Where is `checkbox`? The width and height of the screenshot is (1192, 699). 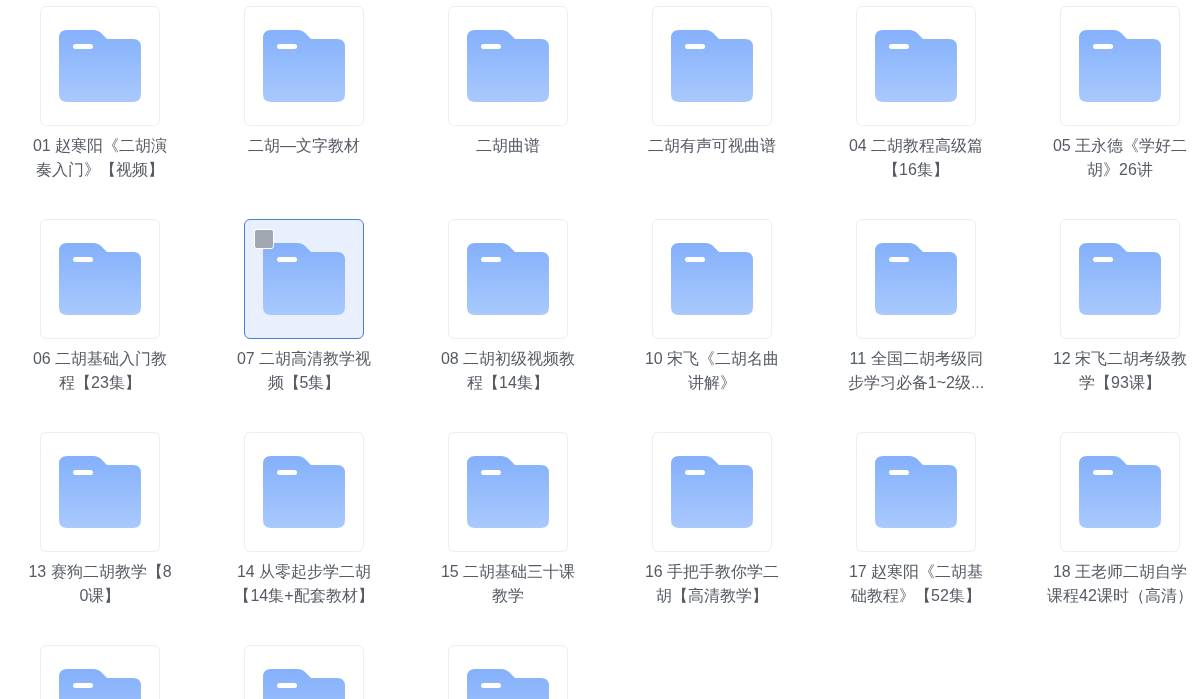
checkbox is located at coordinates (264, 239).